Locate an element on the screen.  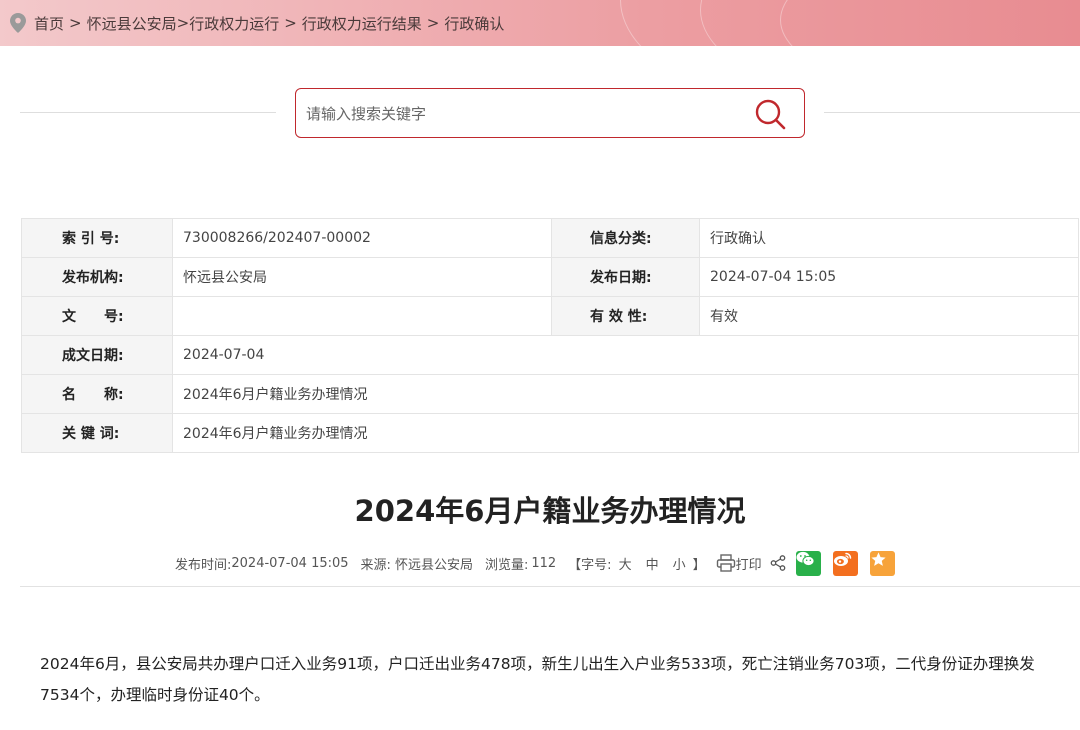
index-number-label: 索 引 号: is located at coordinates (97, 238).